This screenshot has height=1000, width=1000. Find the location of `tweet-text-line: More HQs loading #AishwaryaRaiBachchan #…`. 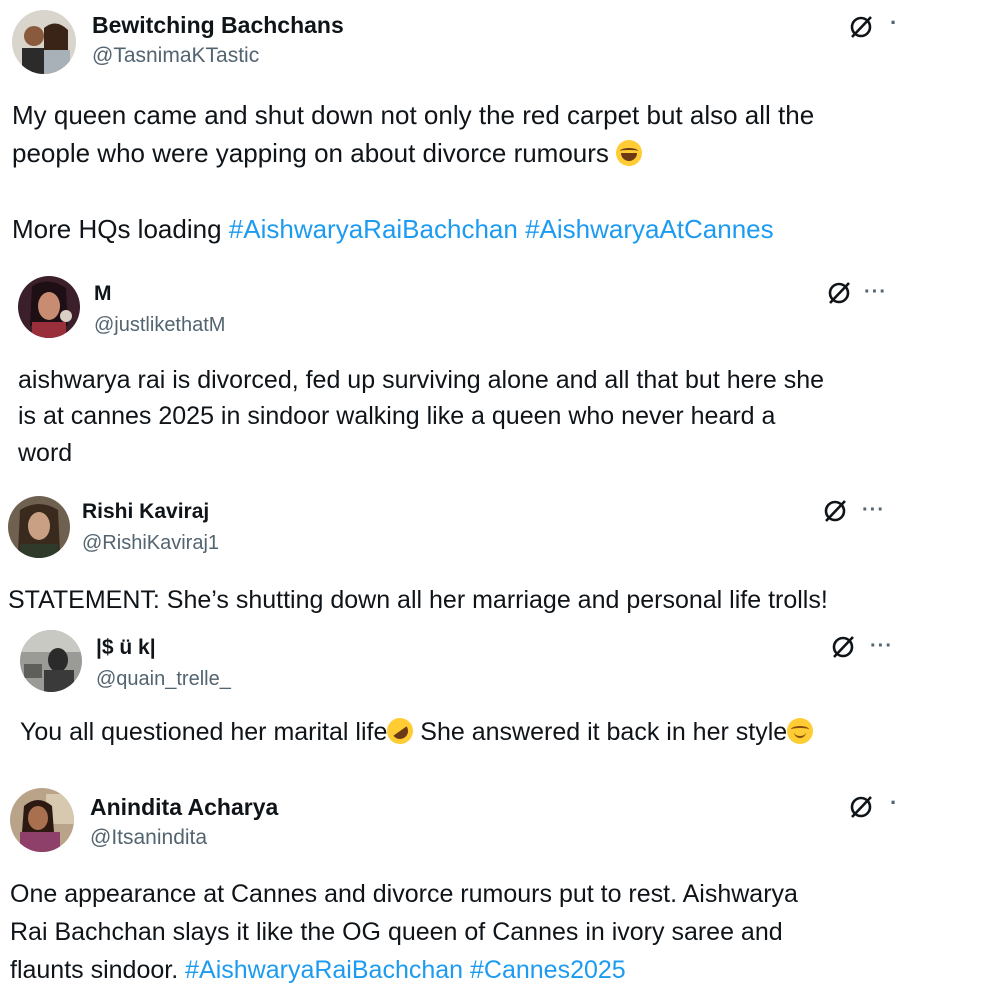

tweet-text-line: More HQs loading #AishwaryaRaiBachchan #… is located at coordinates (393, 229).